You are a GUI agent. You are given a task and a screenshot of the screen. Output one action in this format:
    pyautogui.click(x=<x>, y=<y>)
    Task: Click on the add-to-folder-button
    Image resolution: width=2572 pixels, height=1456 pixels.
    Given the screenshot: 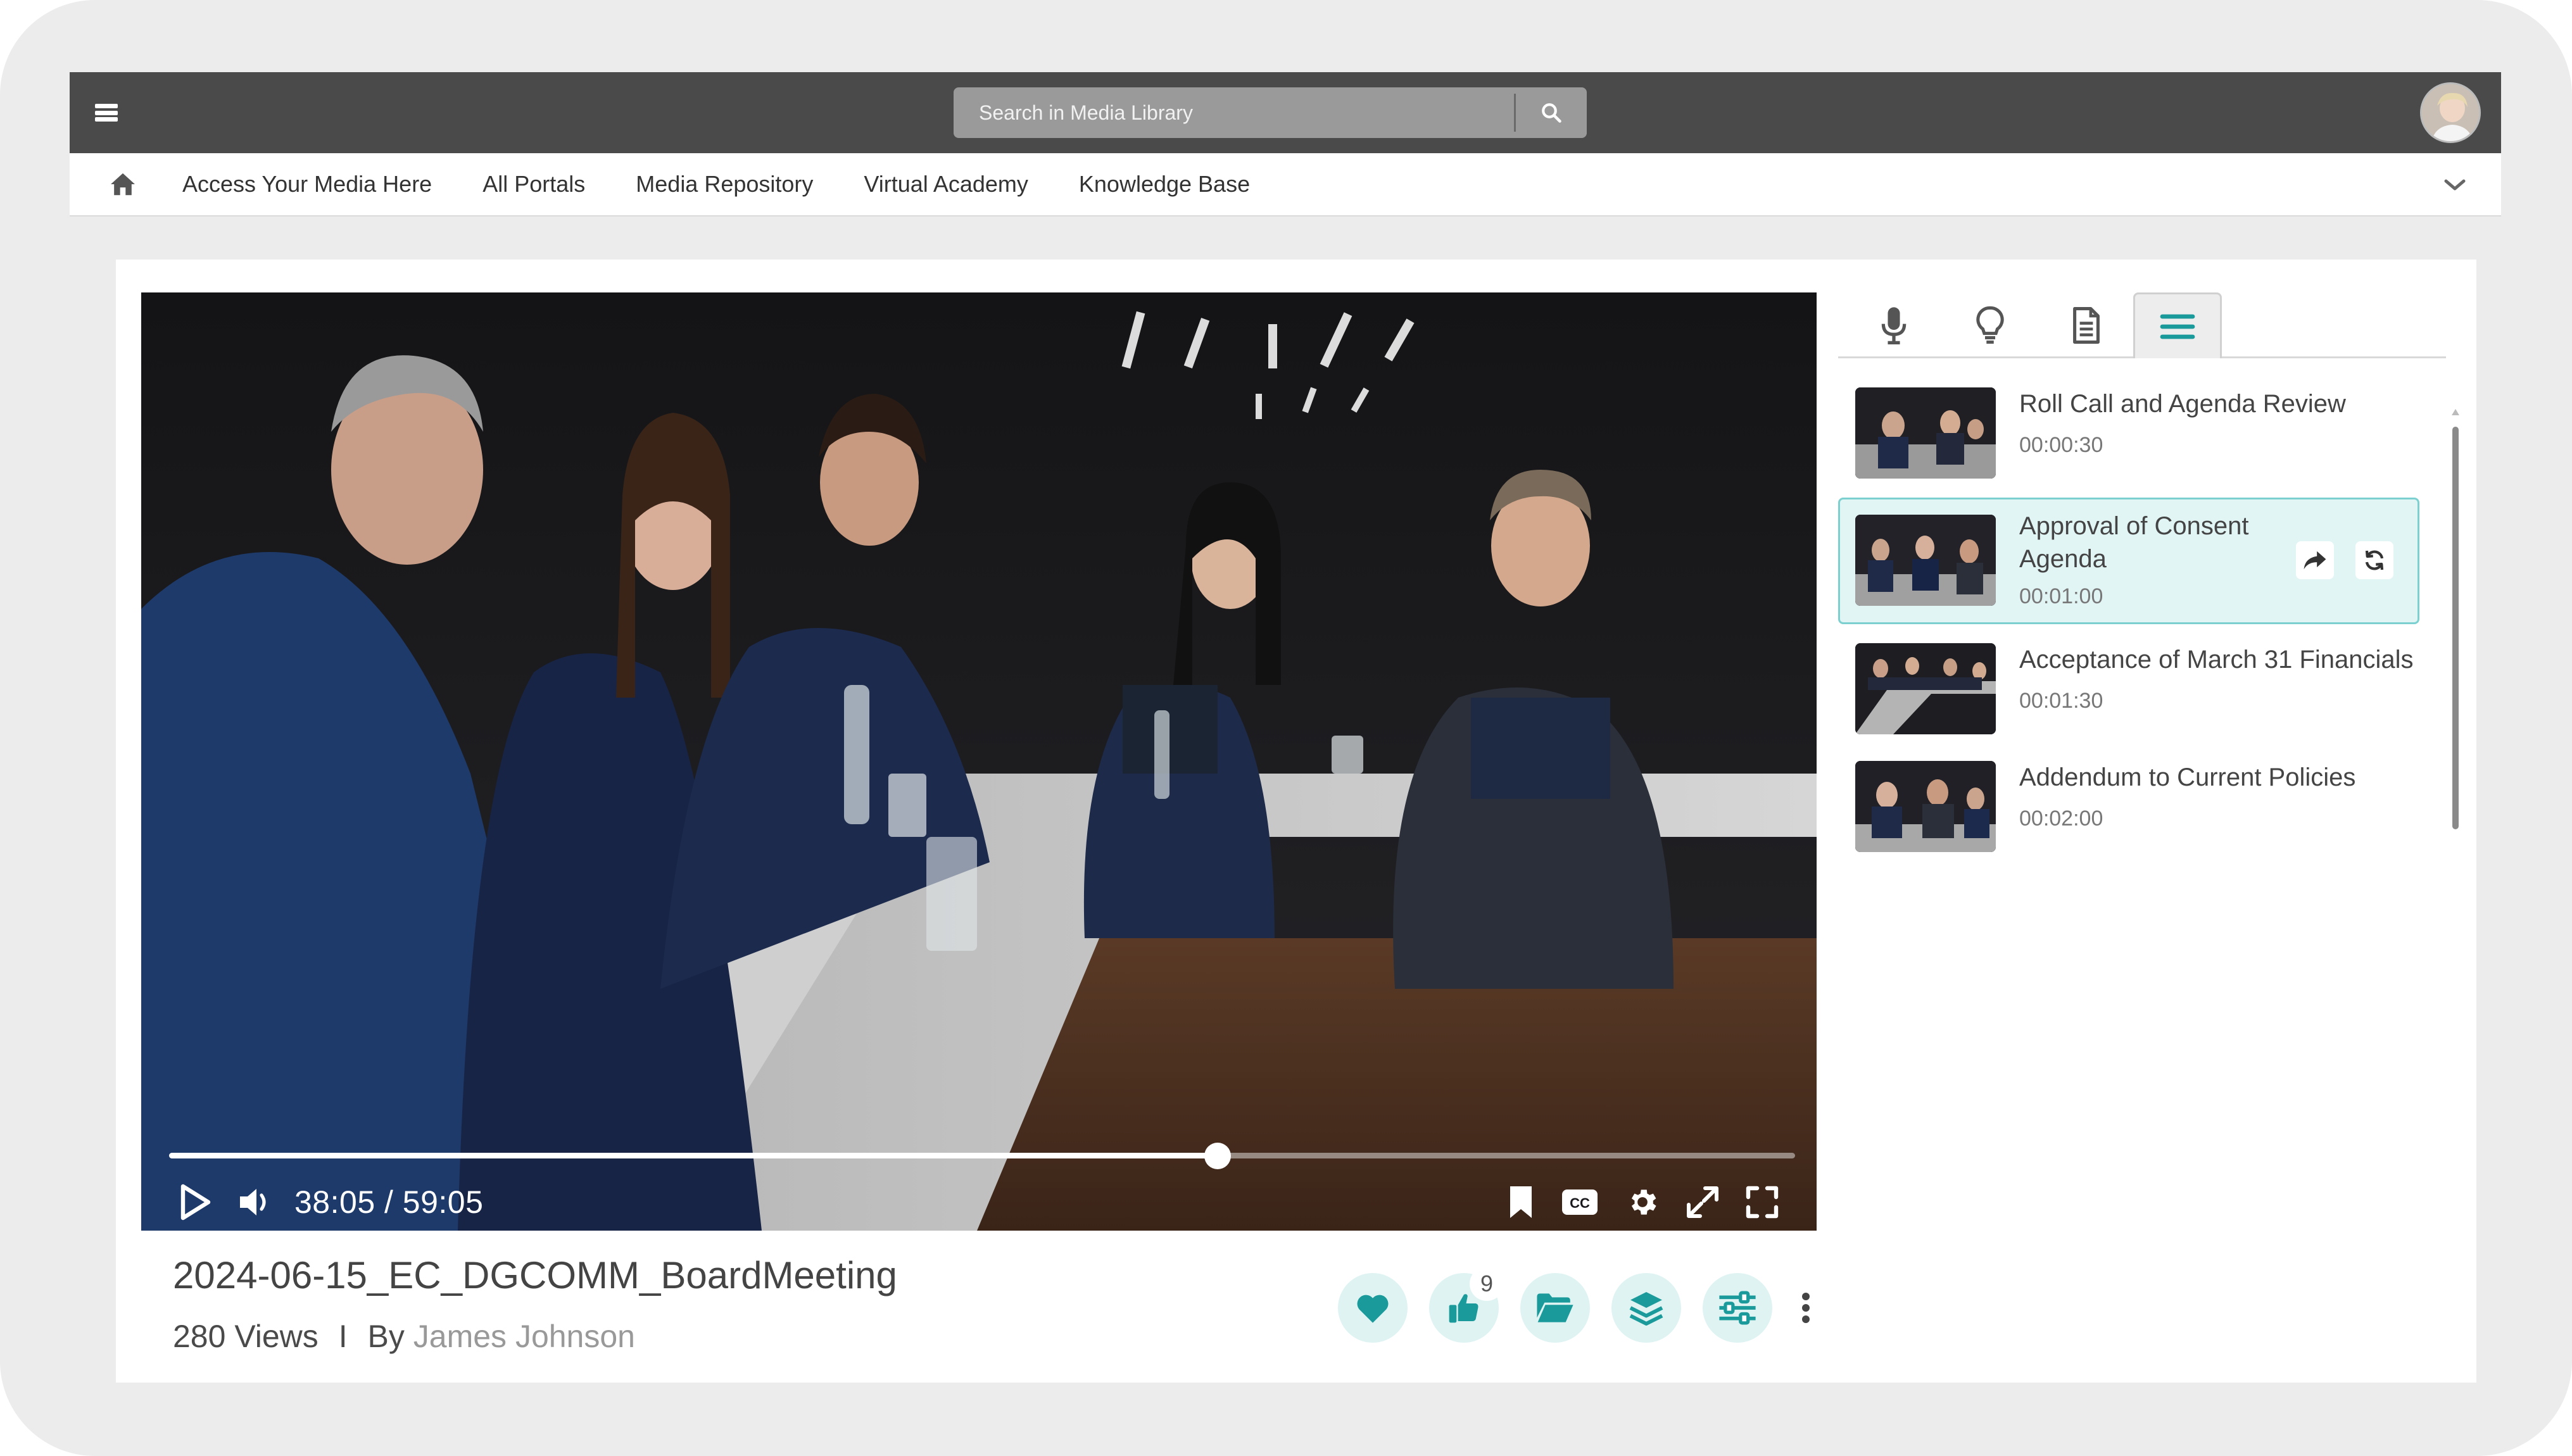 What is the action you would take?
    pyautogui.click(x=1555, y=1308)
    